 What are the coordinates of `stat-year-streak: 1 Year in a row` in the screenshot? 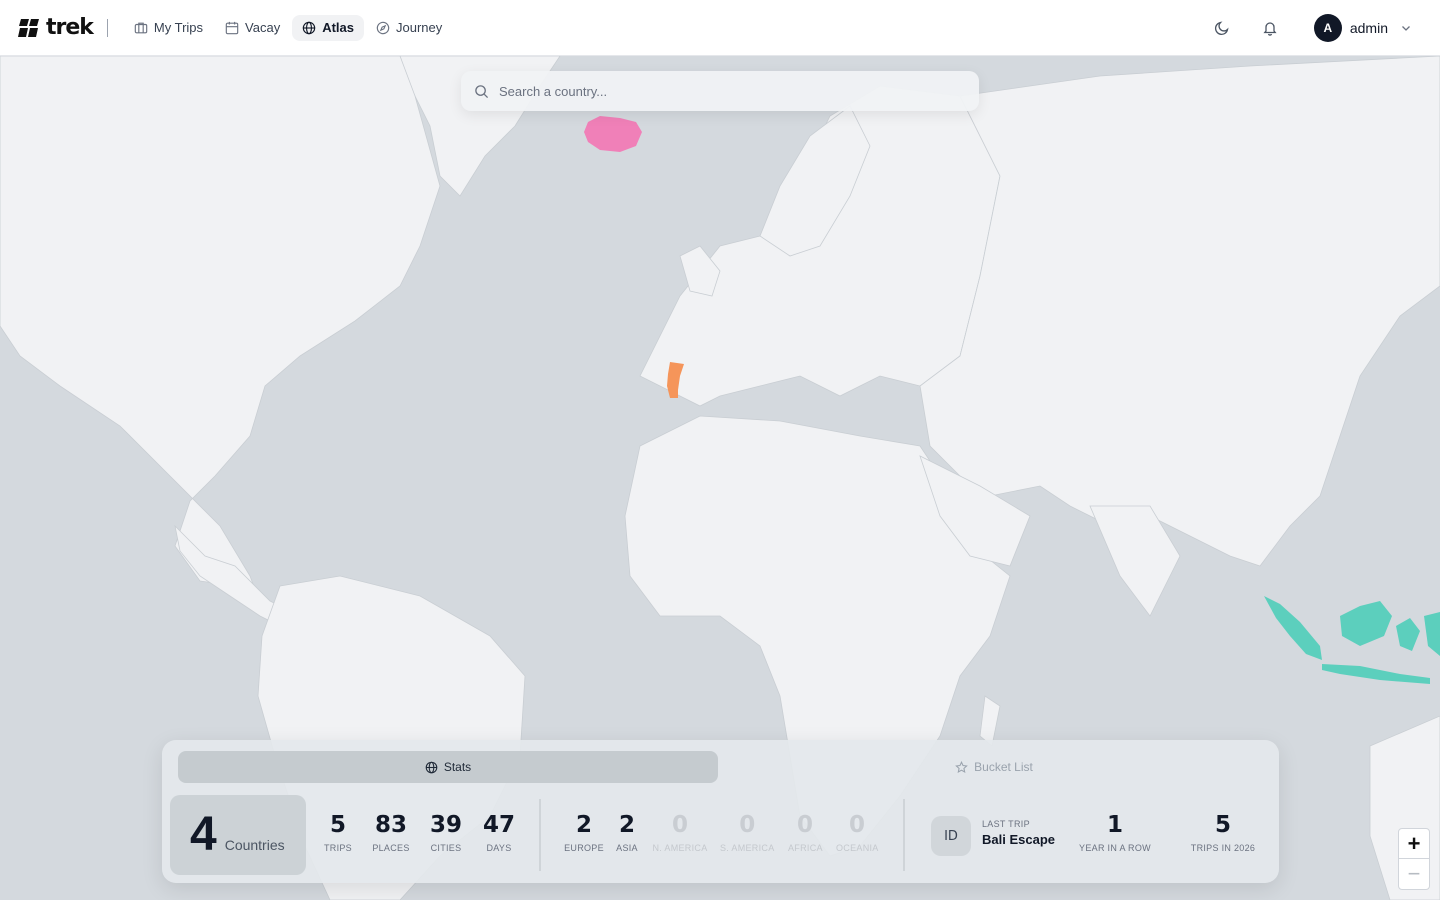 It's located at (1115, 832).